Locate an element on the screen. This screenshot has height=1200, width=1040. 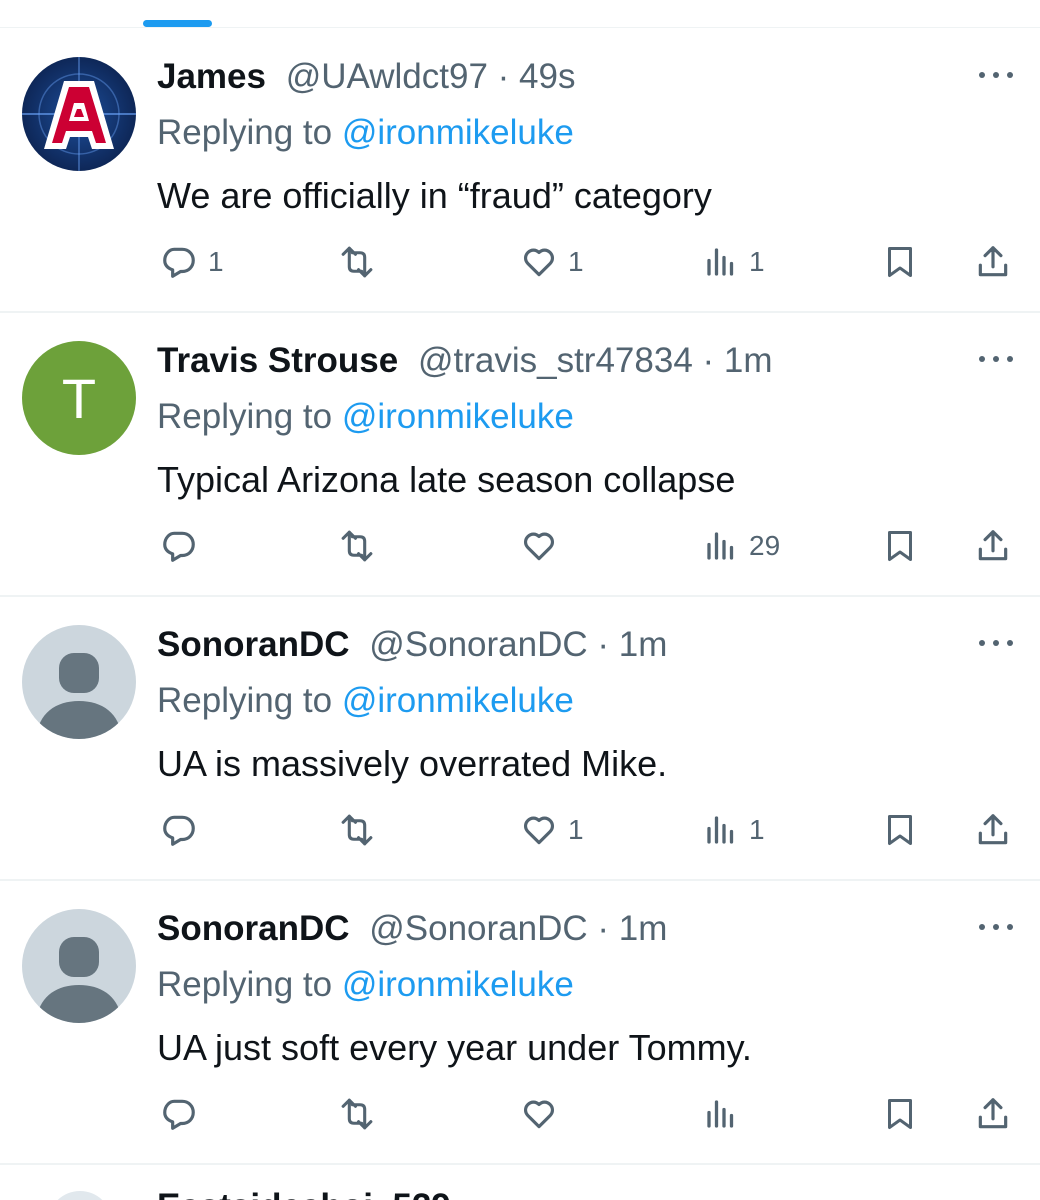
timestamp: 49s is located at coordinates (547, 76).